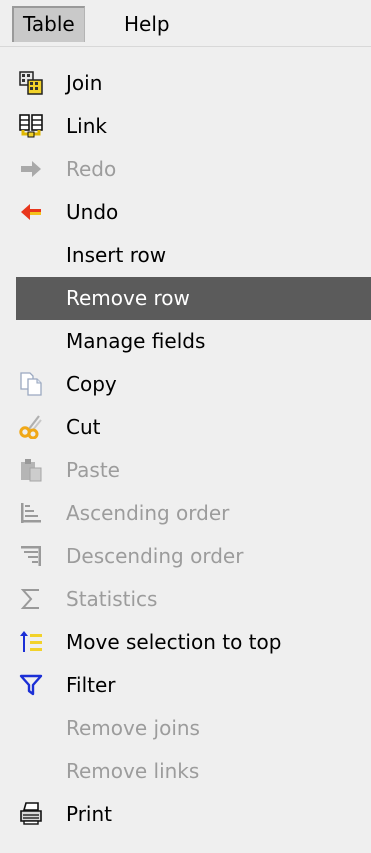  What do you see at coordinates (93, 470) in the screenshot?
I see `menu-item-label: Paste` at bounding box center [93, 470].